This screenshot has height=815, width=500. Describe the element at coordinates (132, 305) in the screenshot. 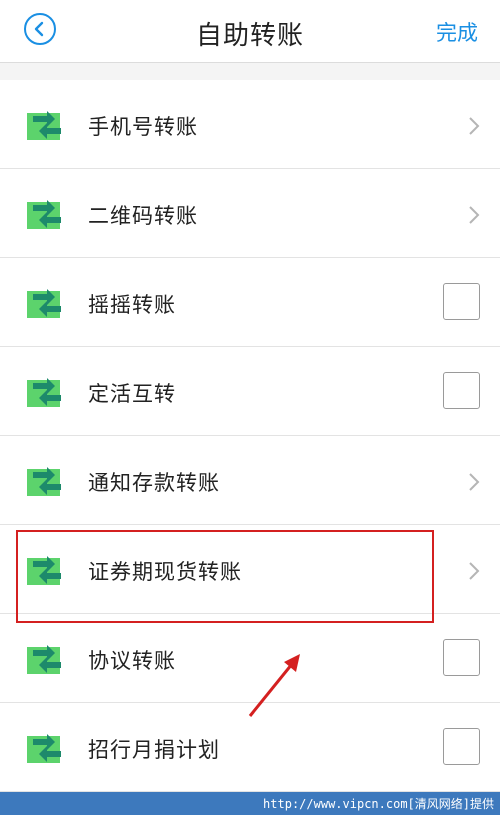

I see `item-label: 摇摇转账` at that location.